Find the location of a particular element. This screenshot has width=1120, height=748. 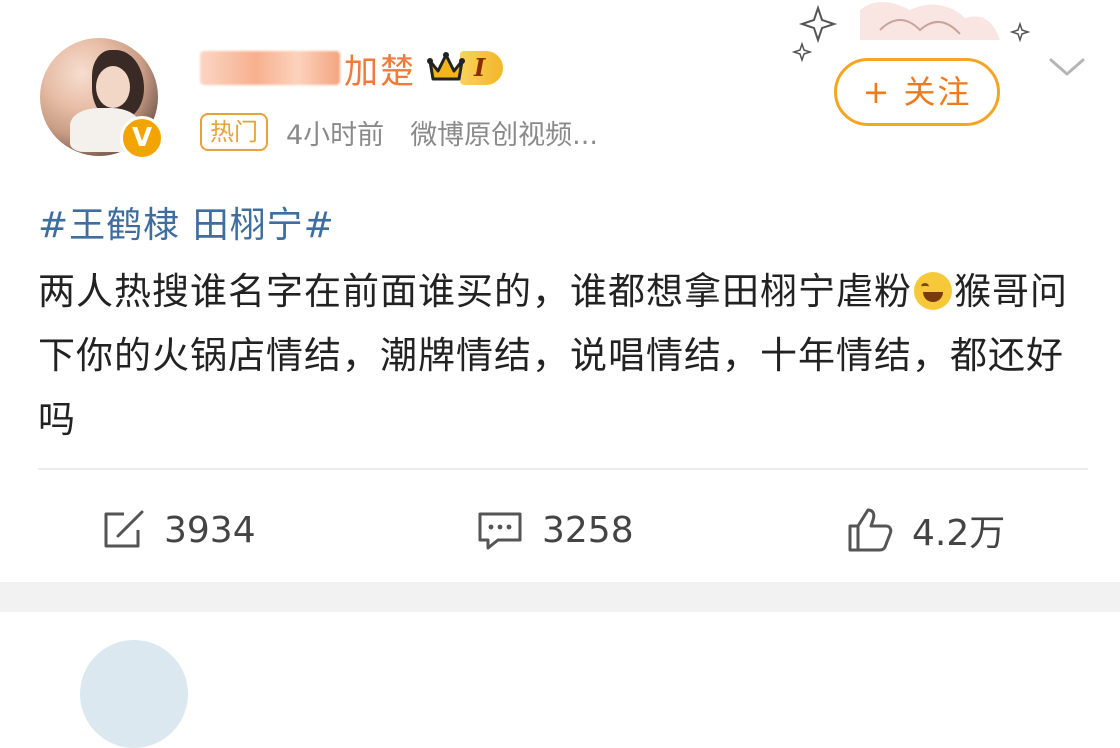

username: 加楚 is located at coordinates (380, 68).